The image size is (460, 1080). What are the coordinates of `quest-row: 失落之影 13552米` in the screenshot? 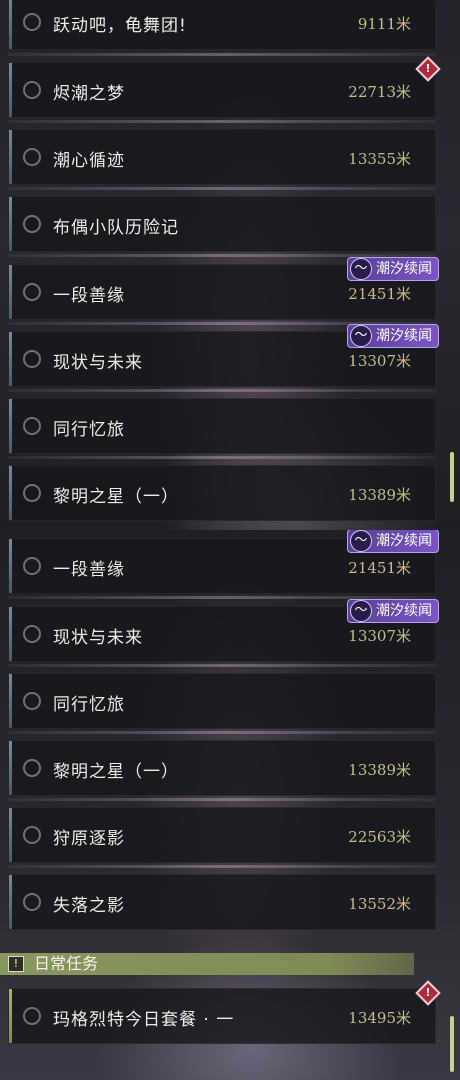 It's located at (222, 902).